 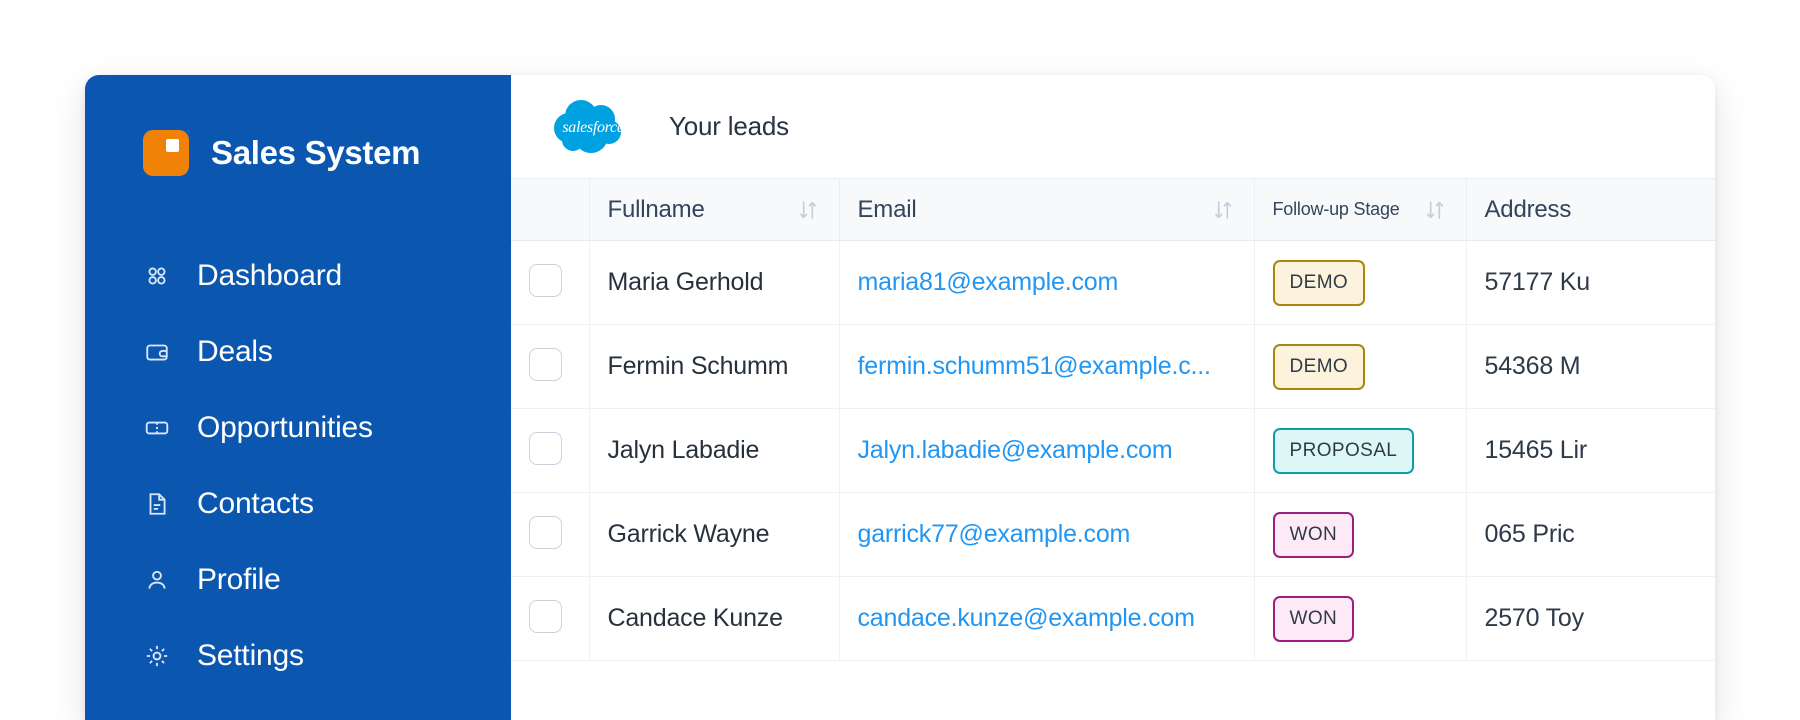 I want to click on column-header-email: Email, so click(x=1047, y=209).